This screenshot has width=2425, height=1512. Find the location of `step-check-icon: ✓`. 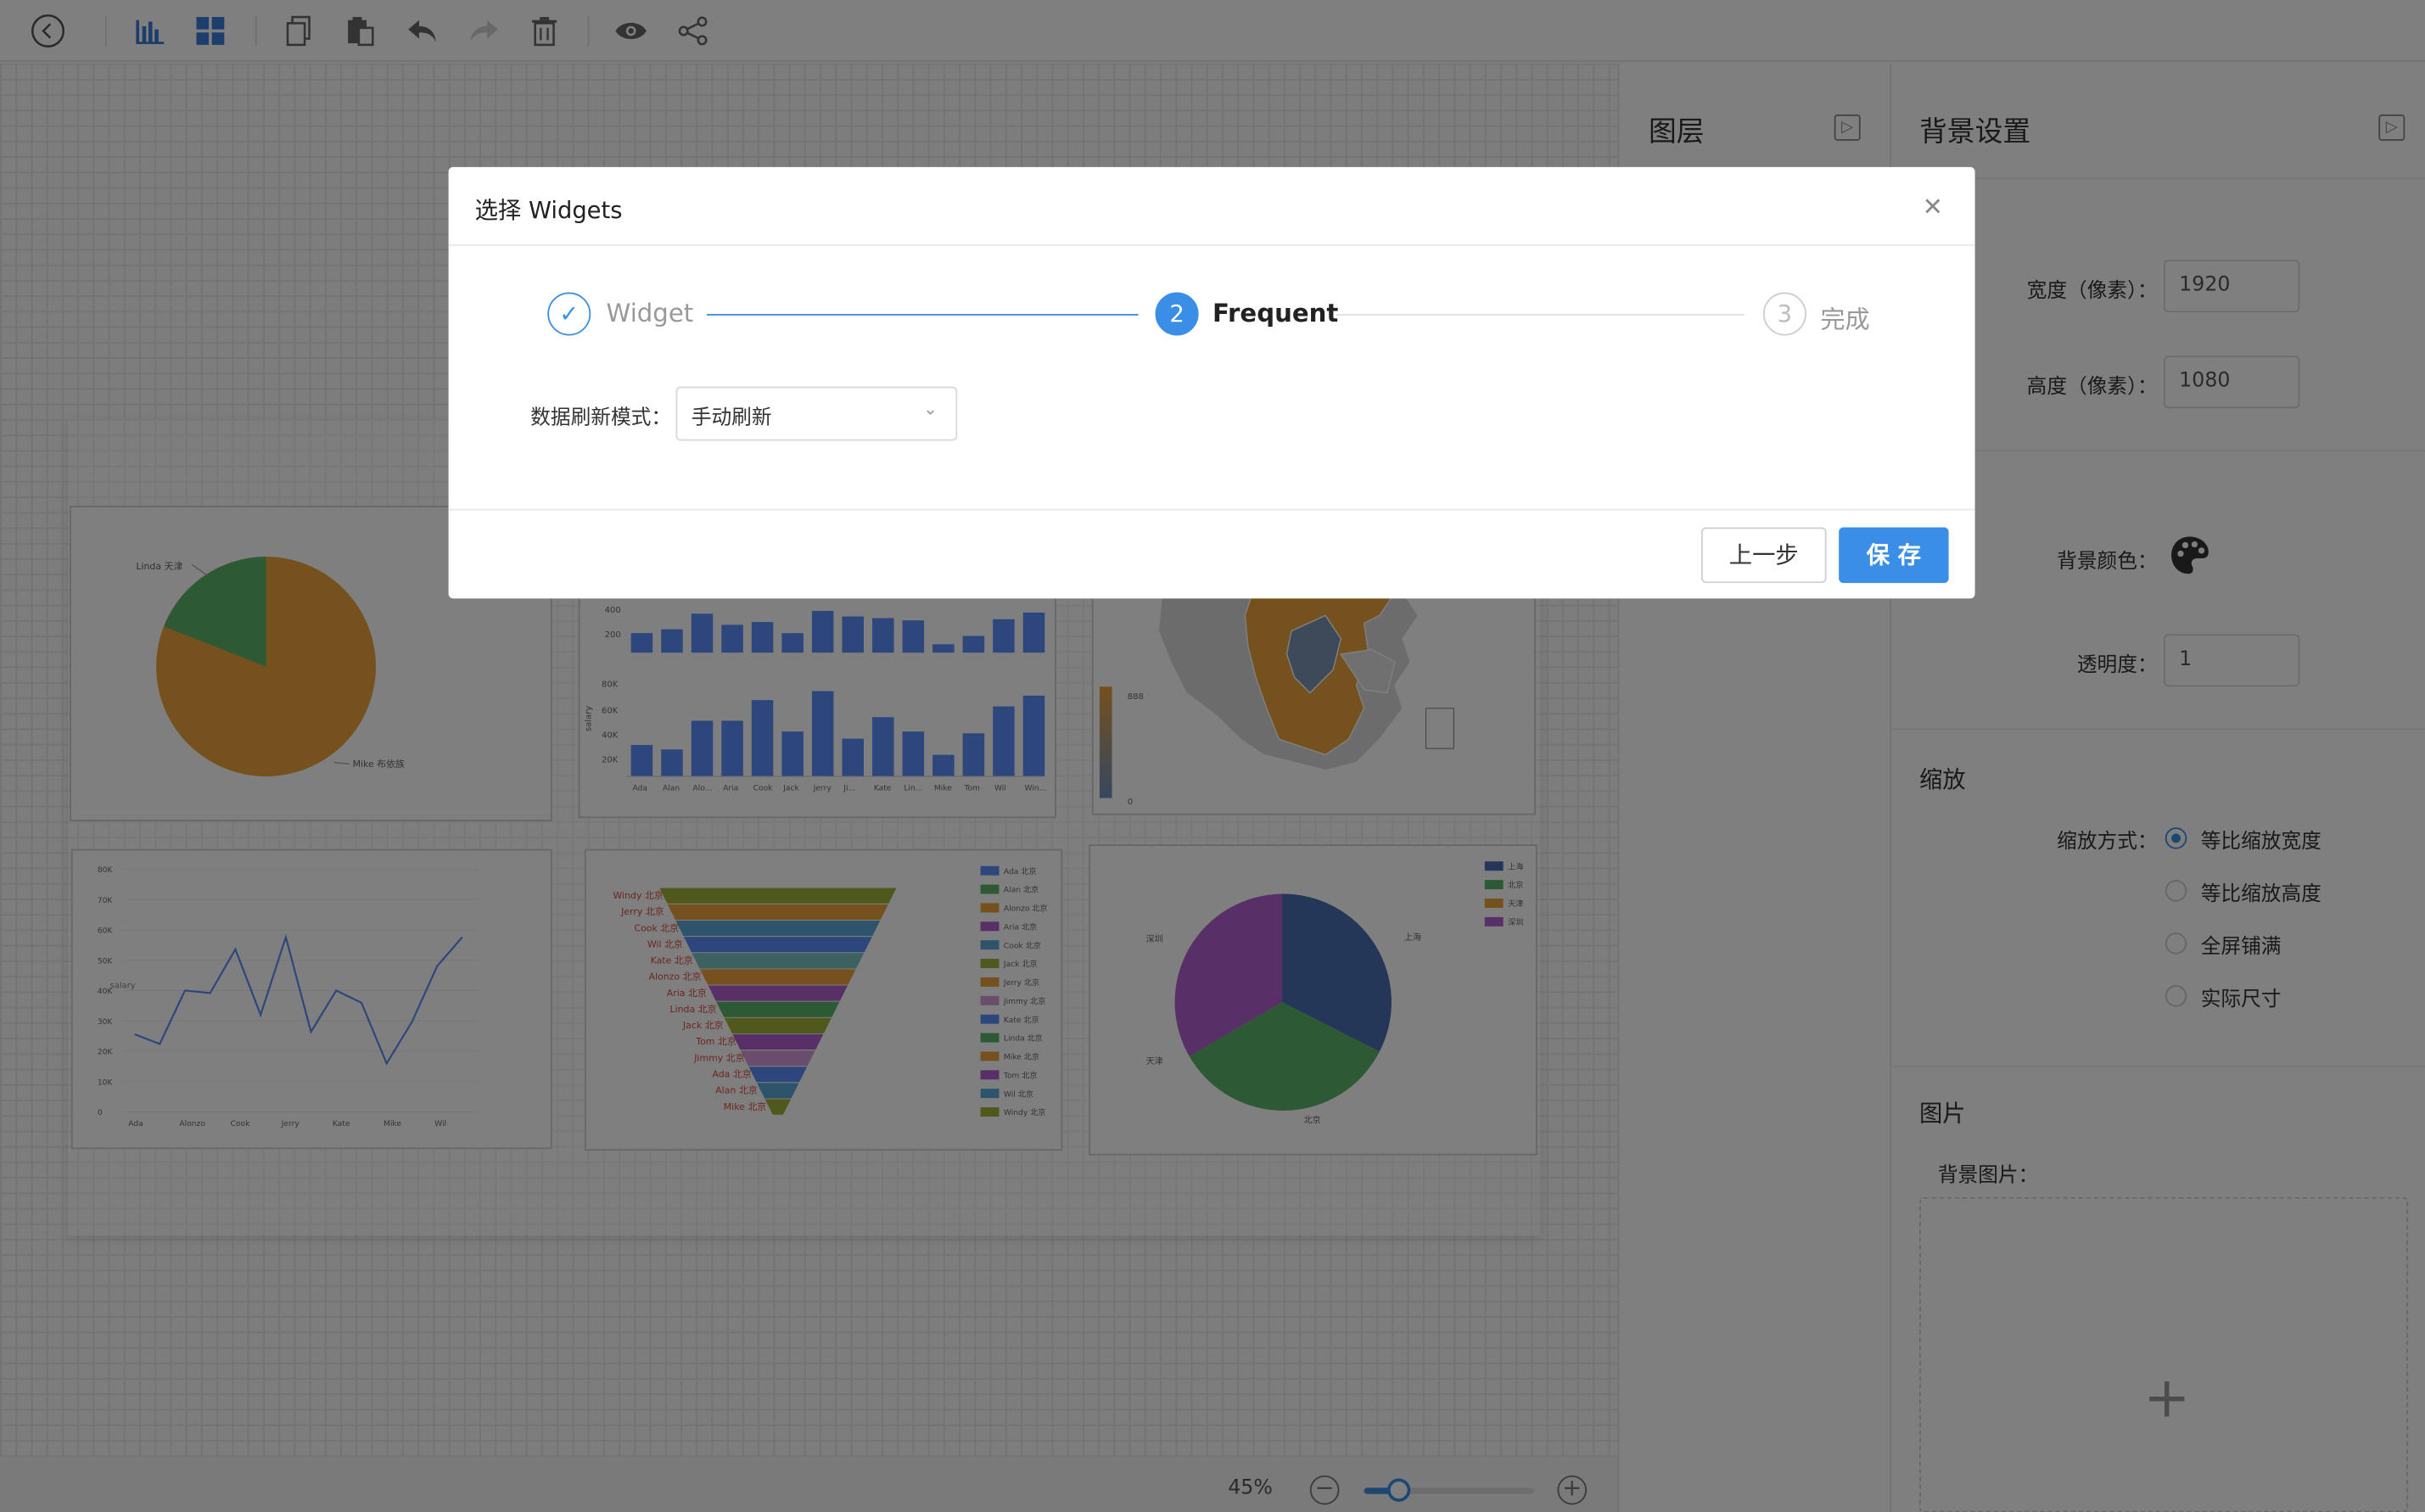

step-check-icon: ✓ is located at coordinates (569, 314).